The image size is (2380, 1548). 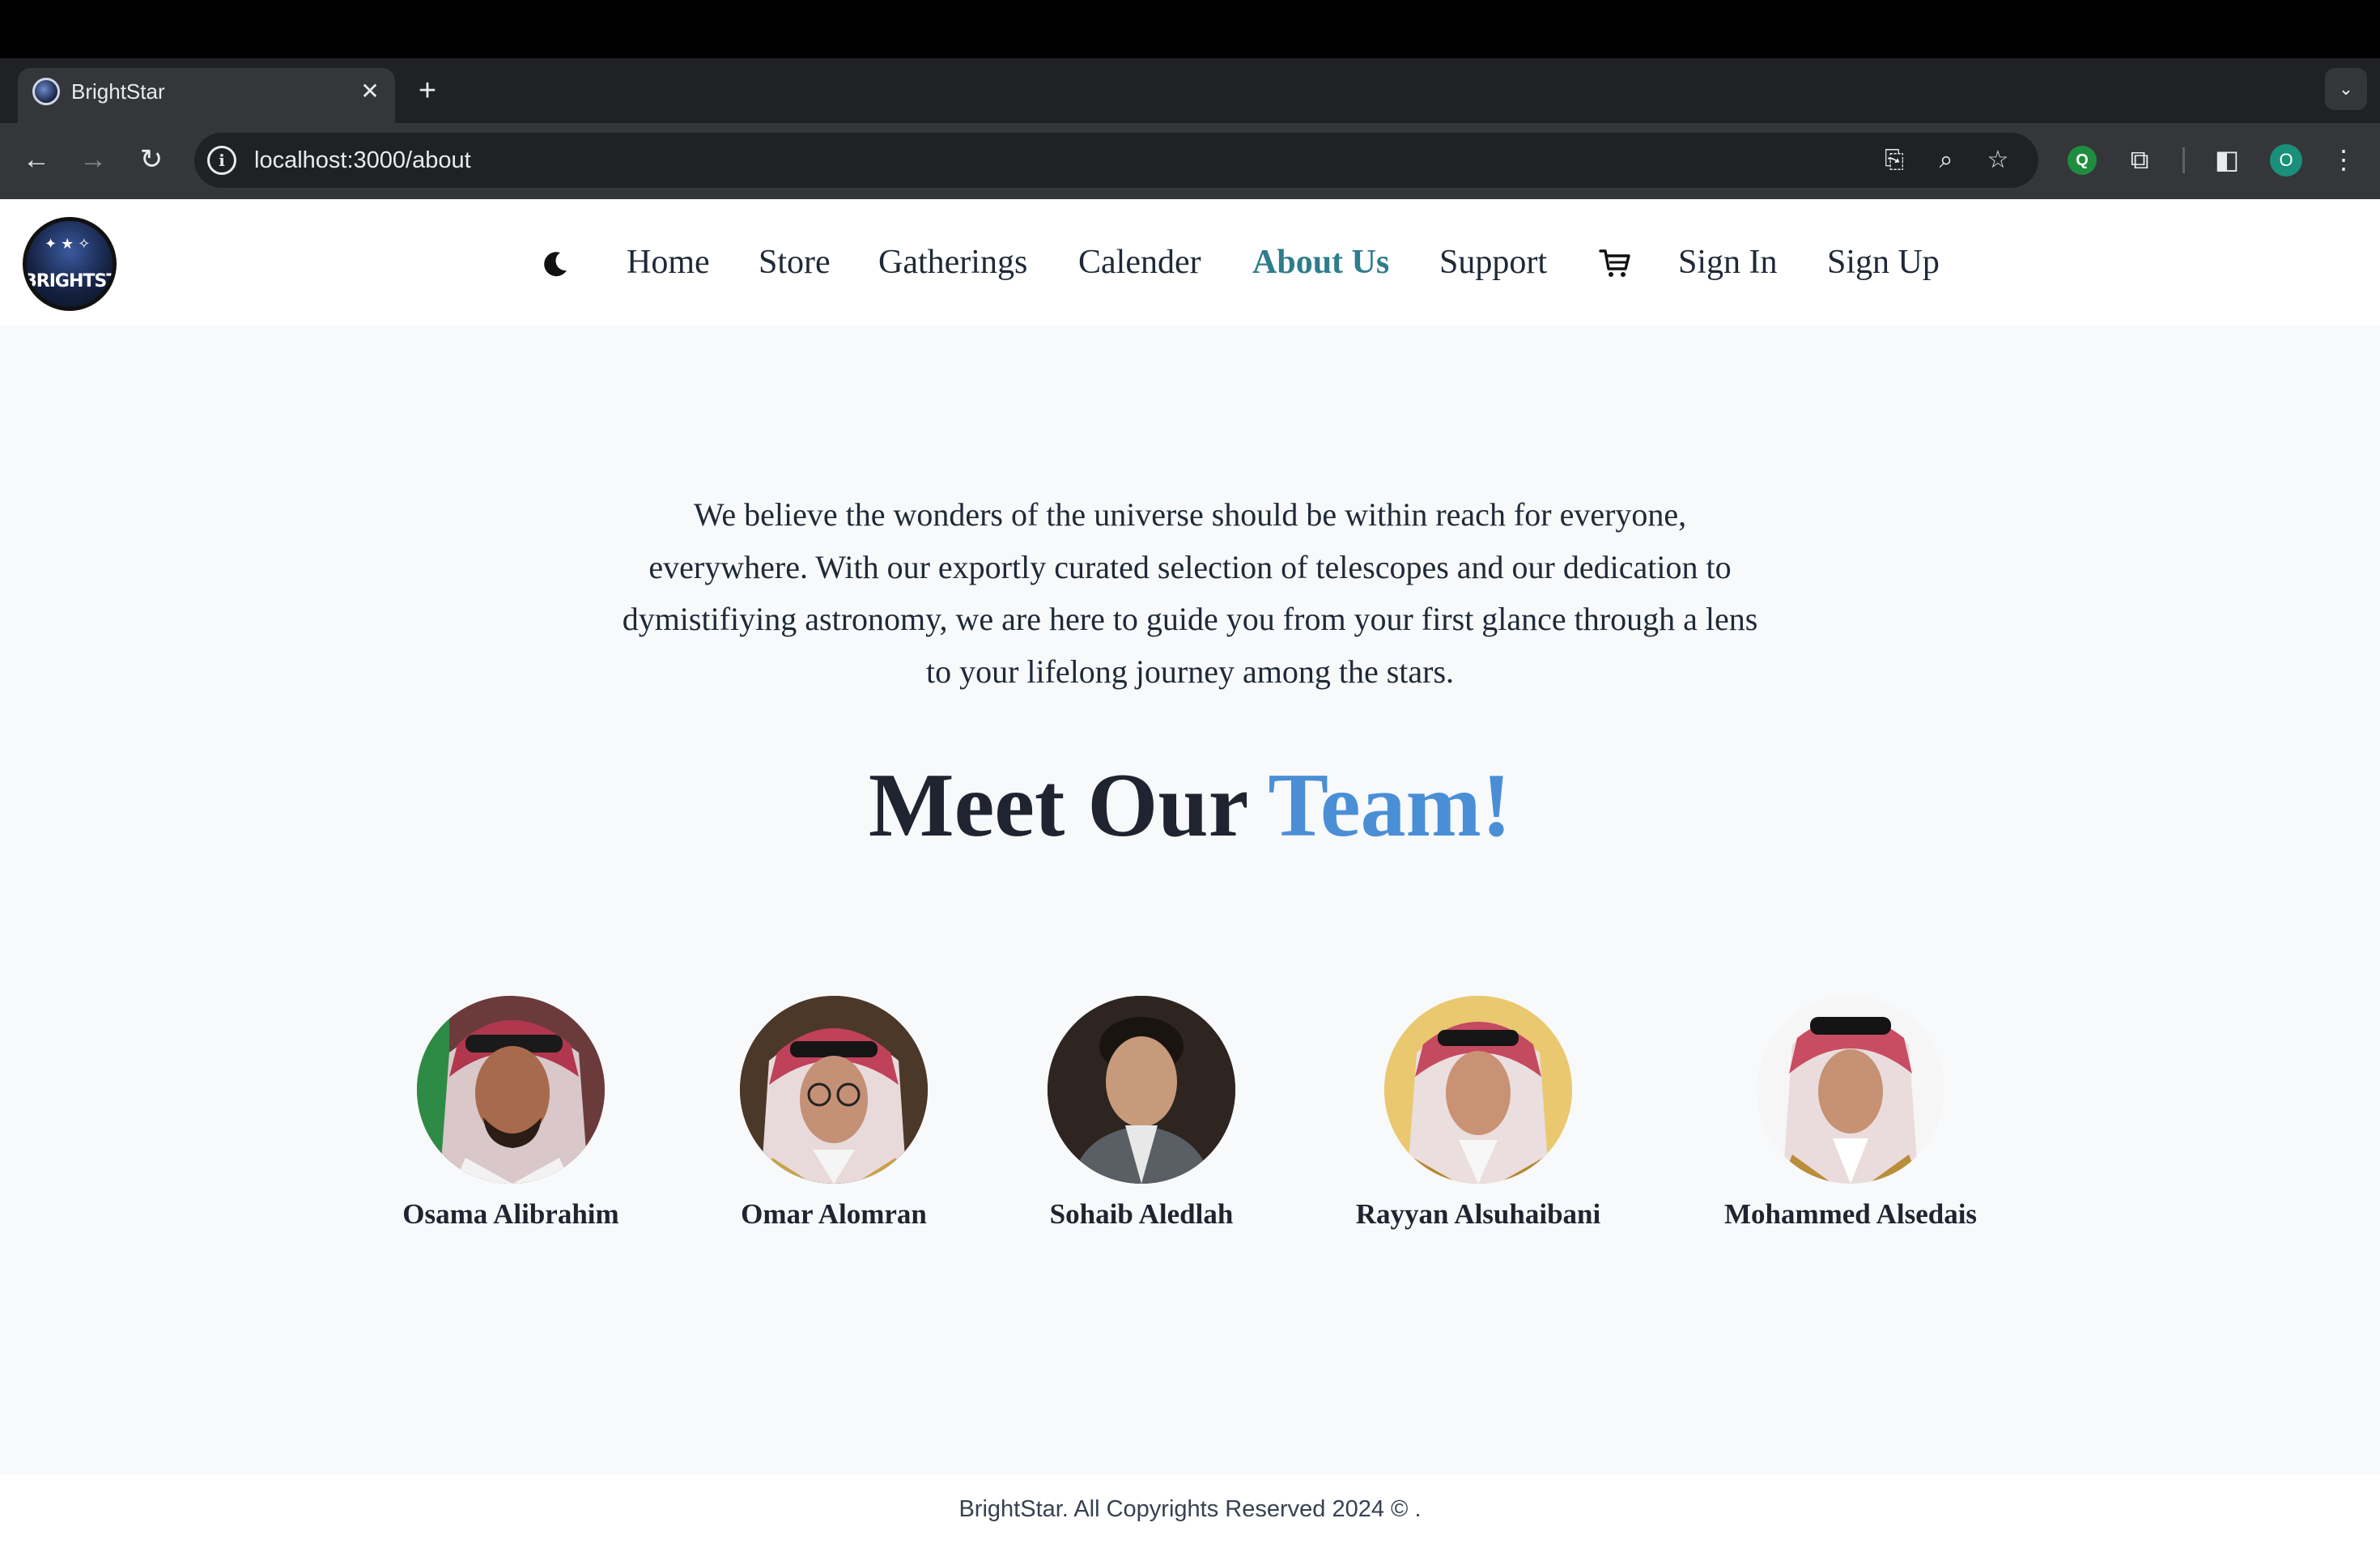 What do you see at coordinates (2183, 160) in the screenshot?
I see `toolbar-separator` at bounding box center [2183, 160].